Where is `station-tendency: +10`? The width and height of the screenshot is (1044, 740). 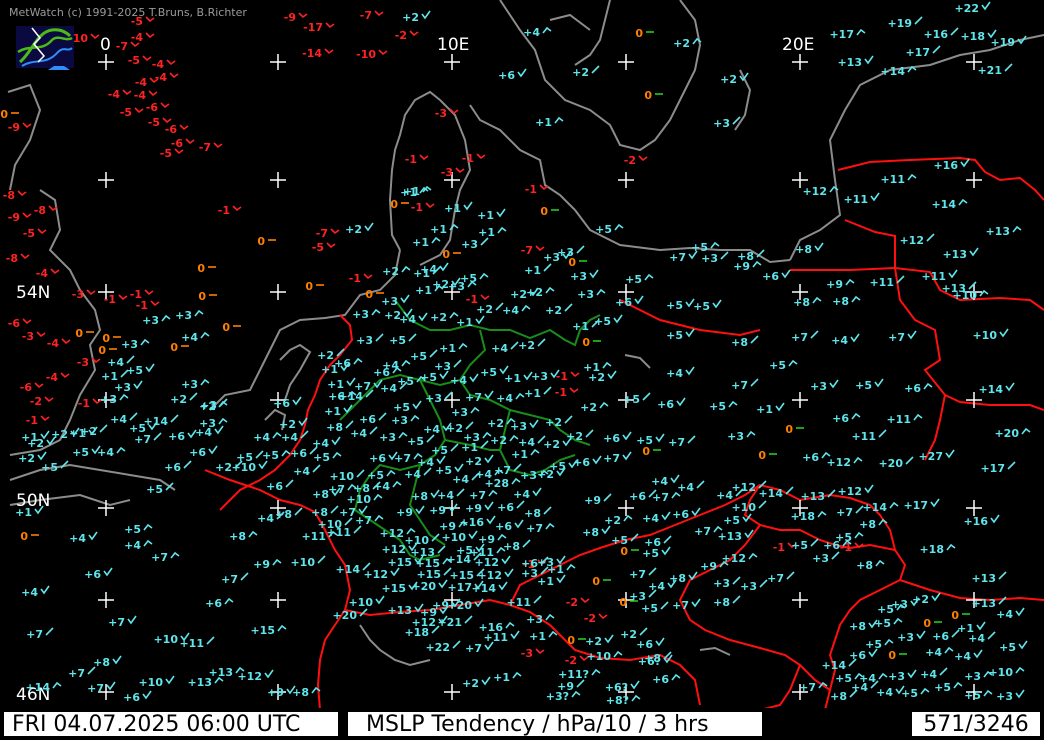
station-tendency: +10 is located at coordinates (749, 507).